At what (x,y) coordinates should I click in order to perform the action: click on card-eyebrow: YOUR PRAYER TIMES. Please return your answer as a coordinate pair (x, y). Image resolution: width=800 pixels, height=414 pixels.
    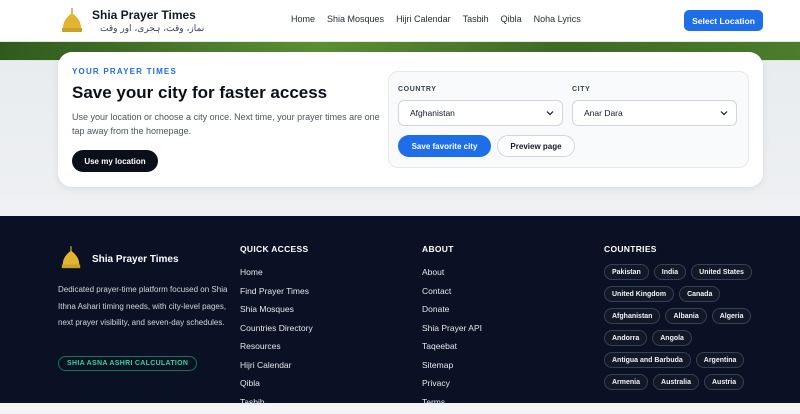
    Looking at the image, I should click on (124, 71).